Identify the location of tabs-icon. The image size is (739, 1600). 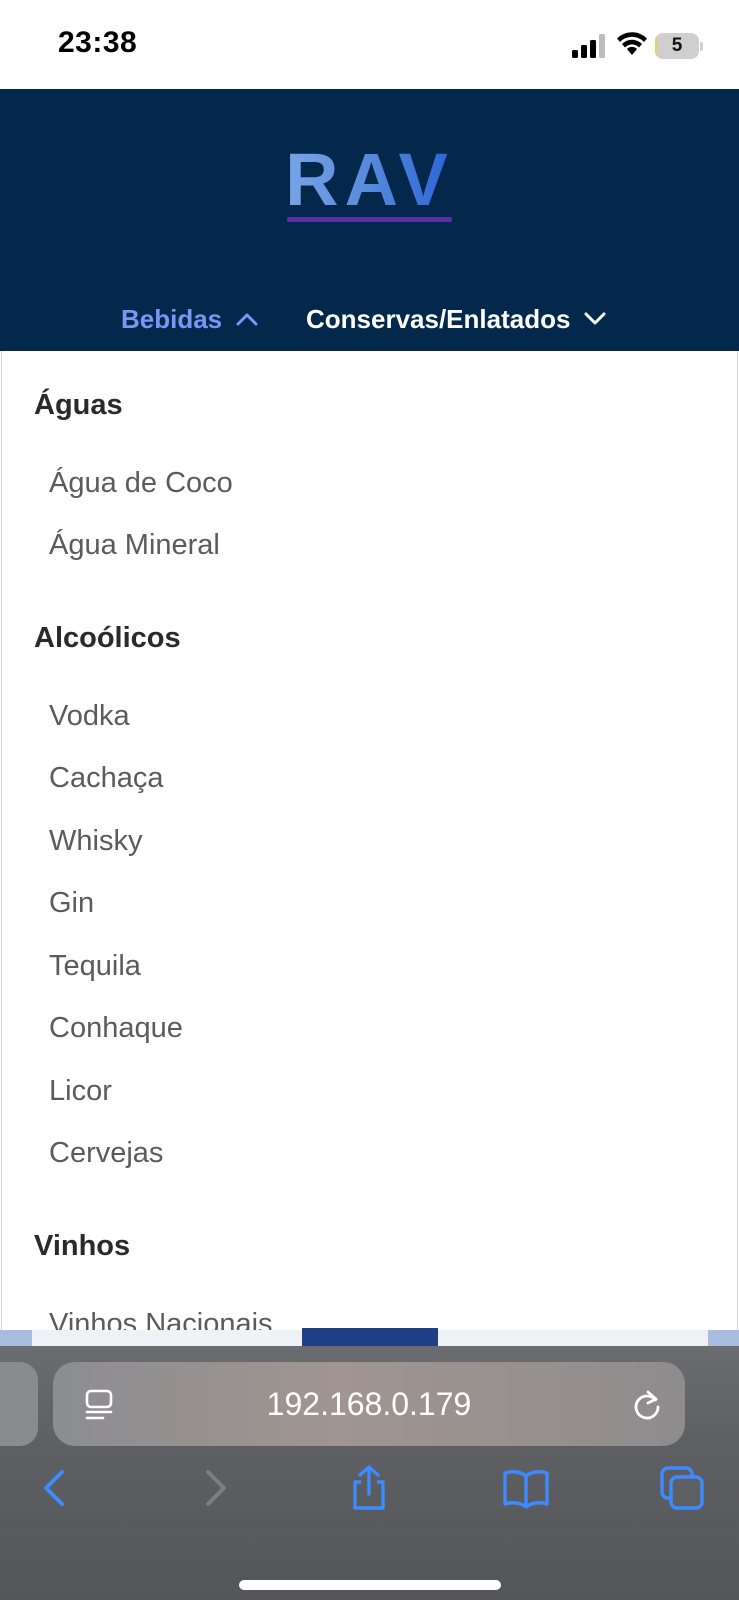
(682, 1488).